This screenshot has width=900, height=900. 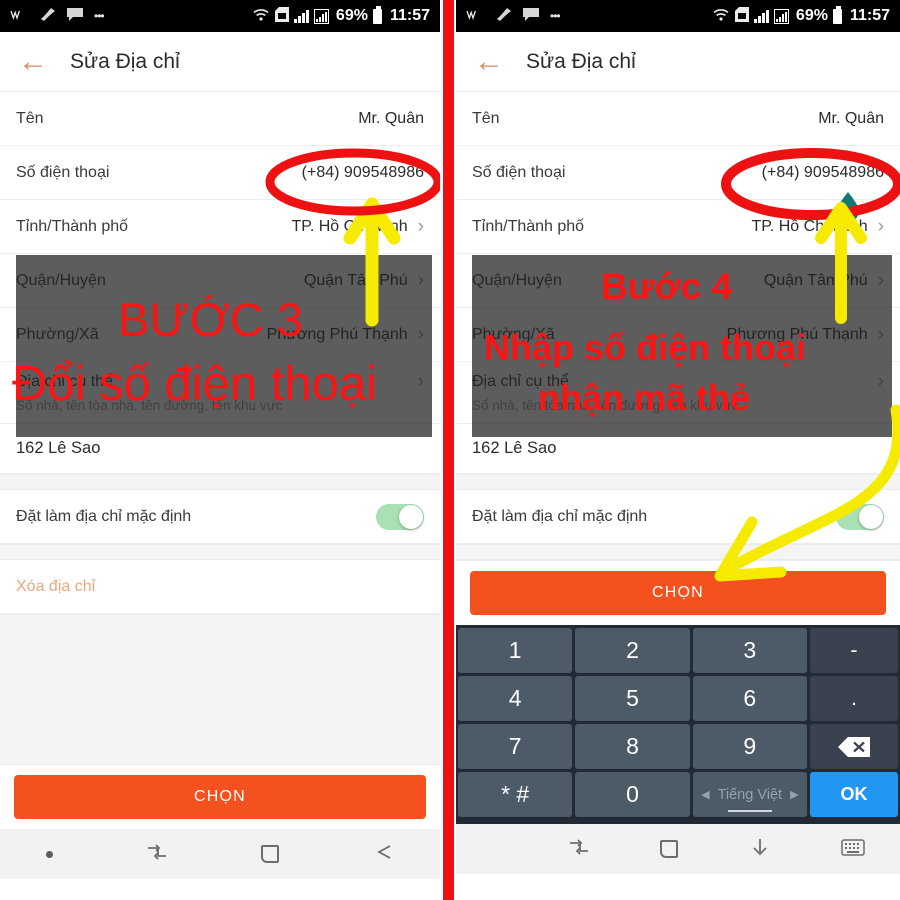 I want to click on ok-key: OK, so click(x=853, y=794).